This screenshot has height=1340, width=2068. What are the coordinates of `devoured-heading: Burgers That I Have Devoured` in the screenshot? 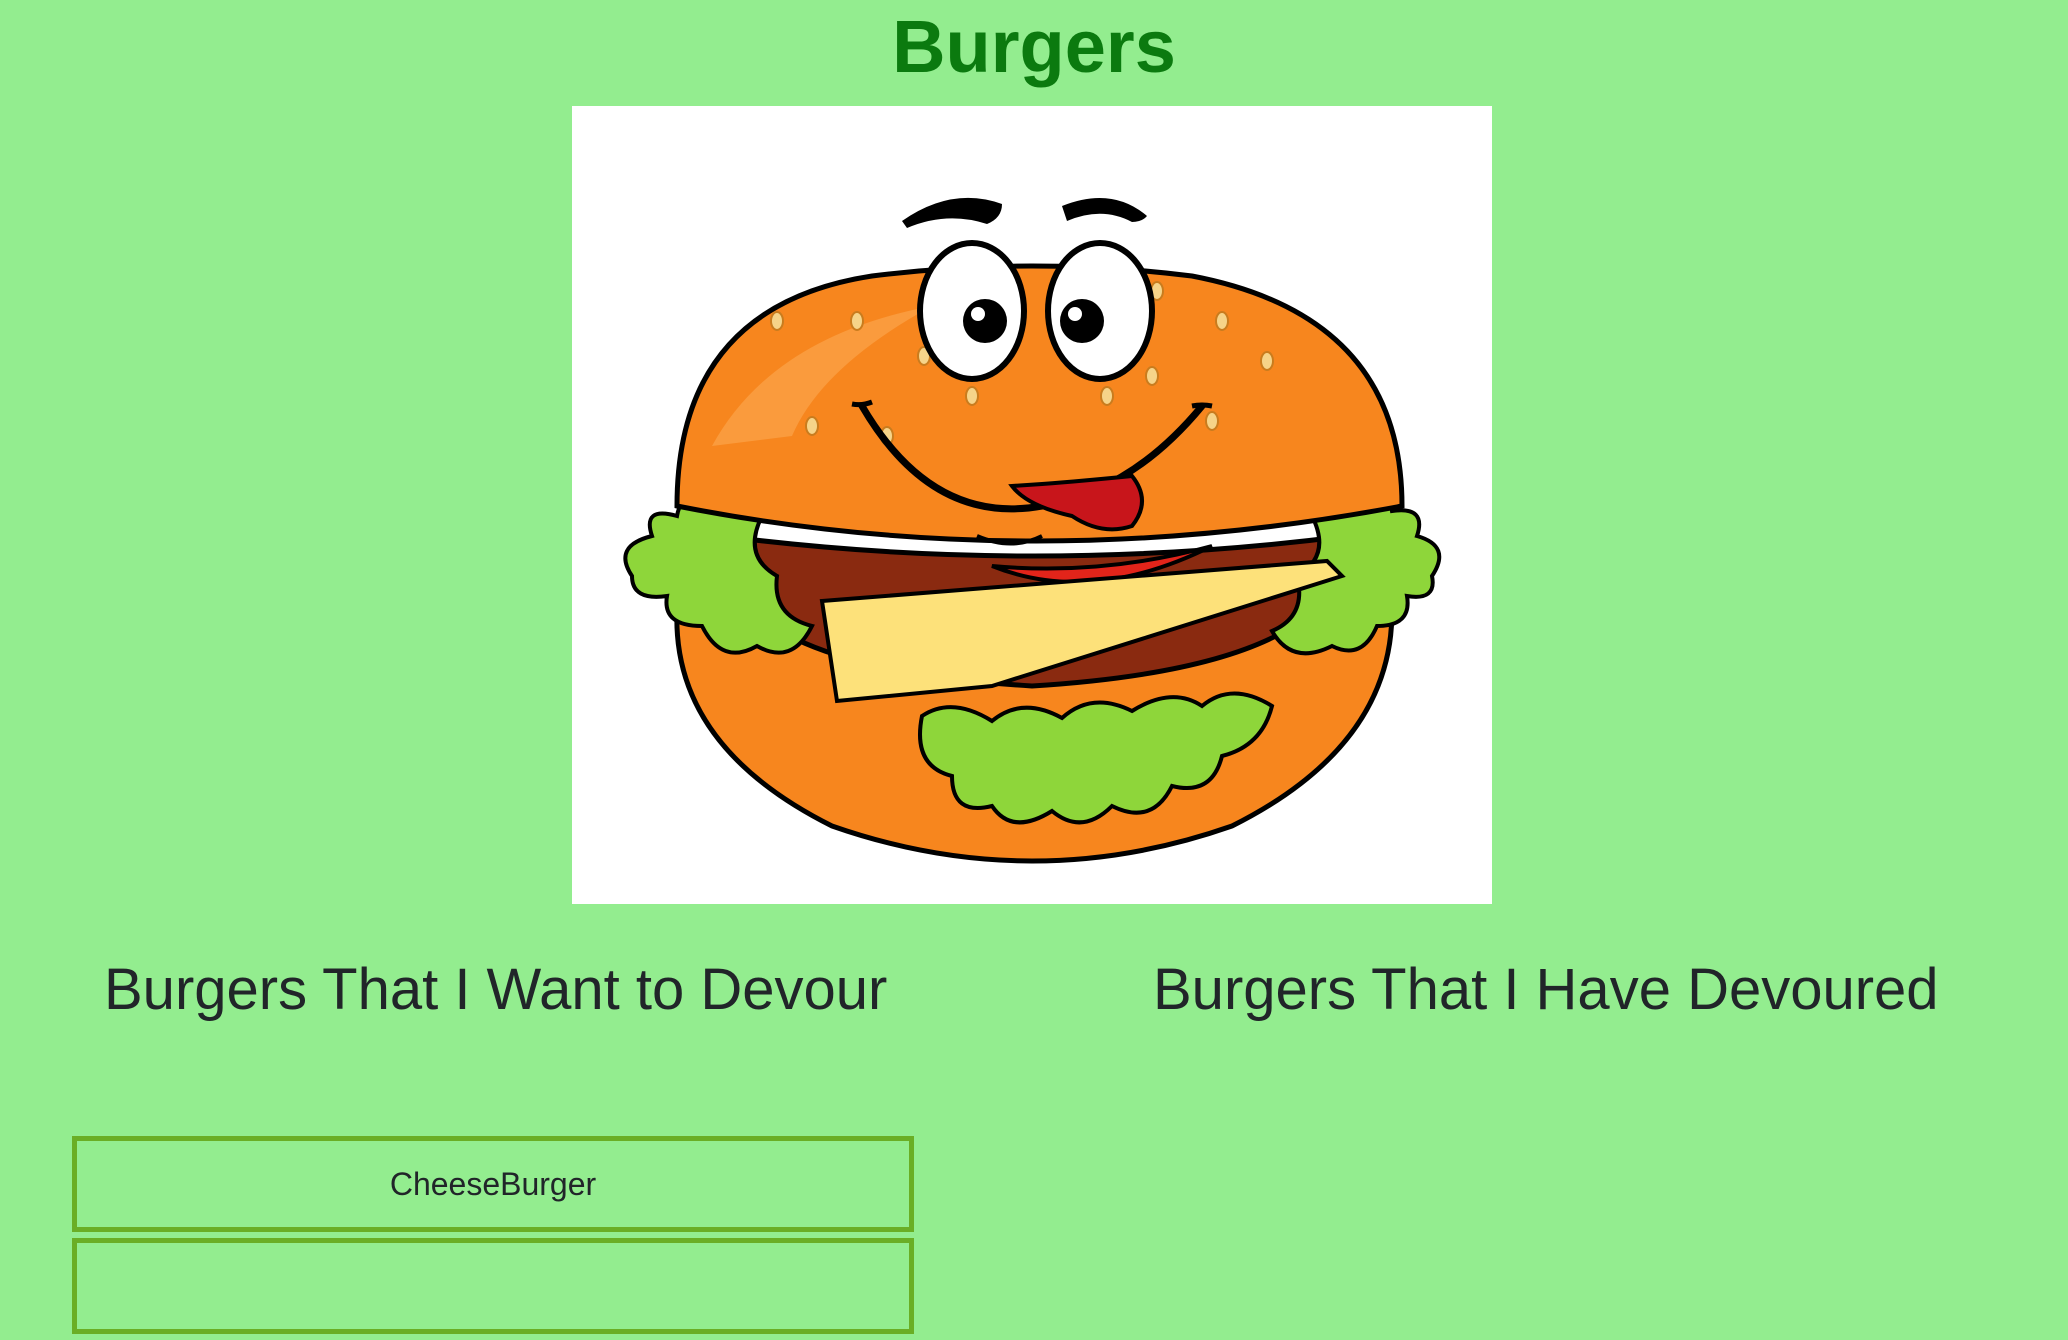 It's located at (1546, 989).